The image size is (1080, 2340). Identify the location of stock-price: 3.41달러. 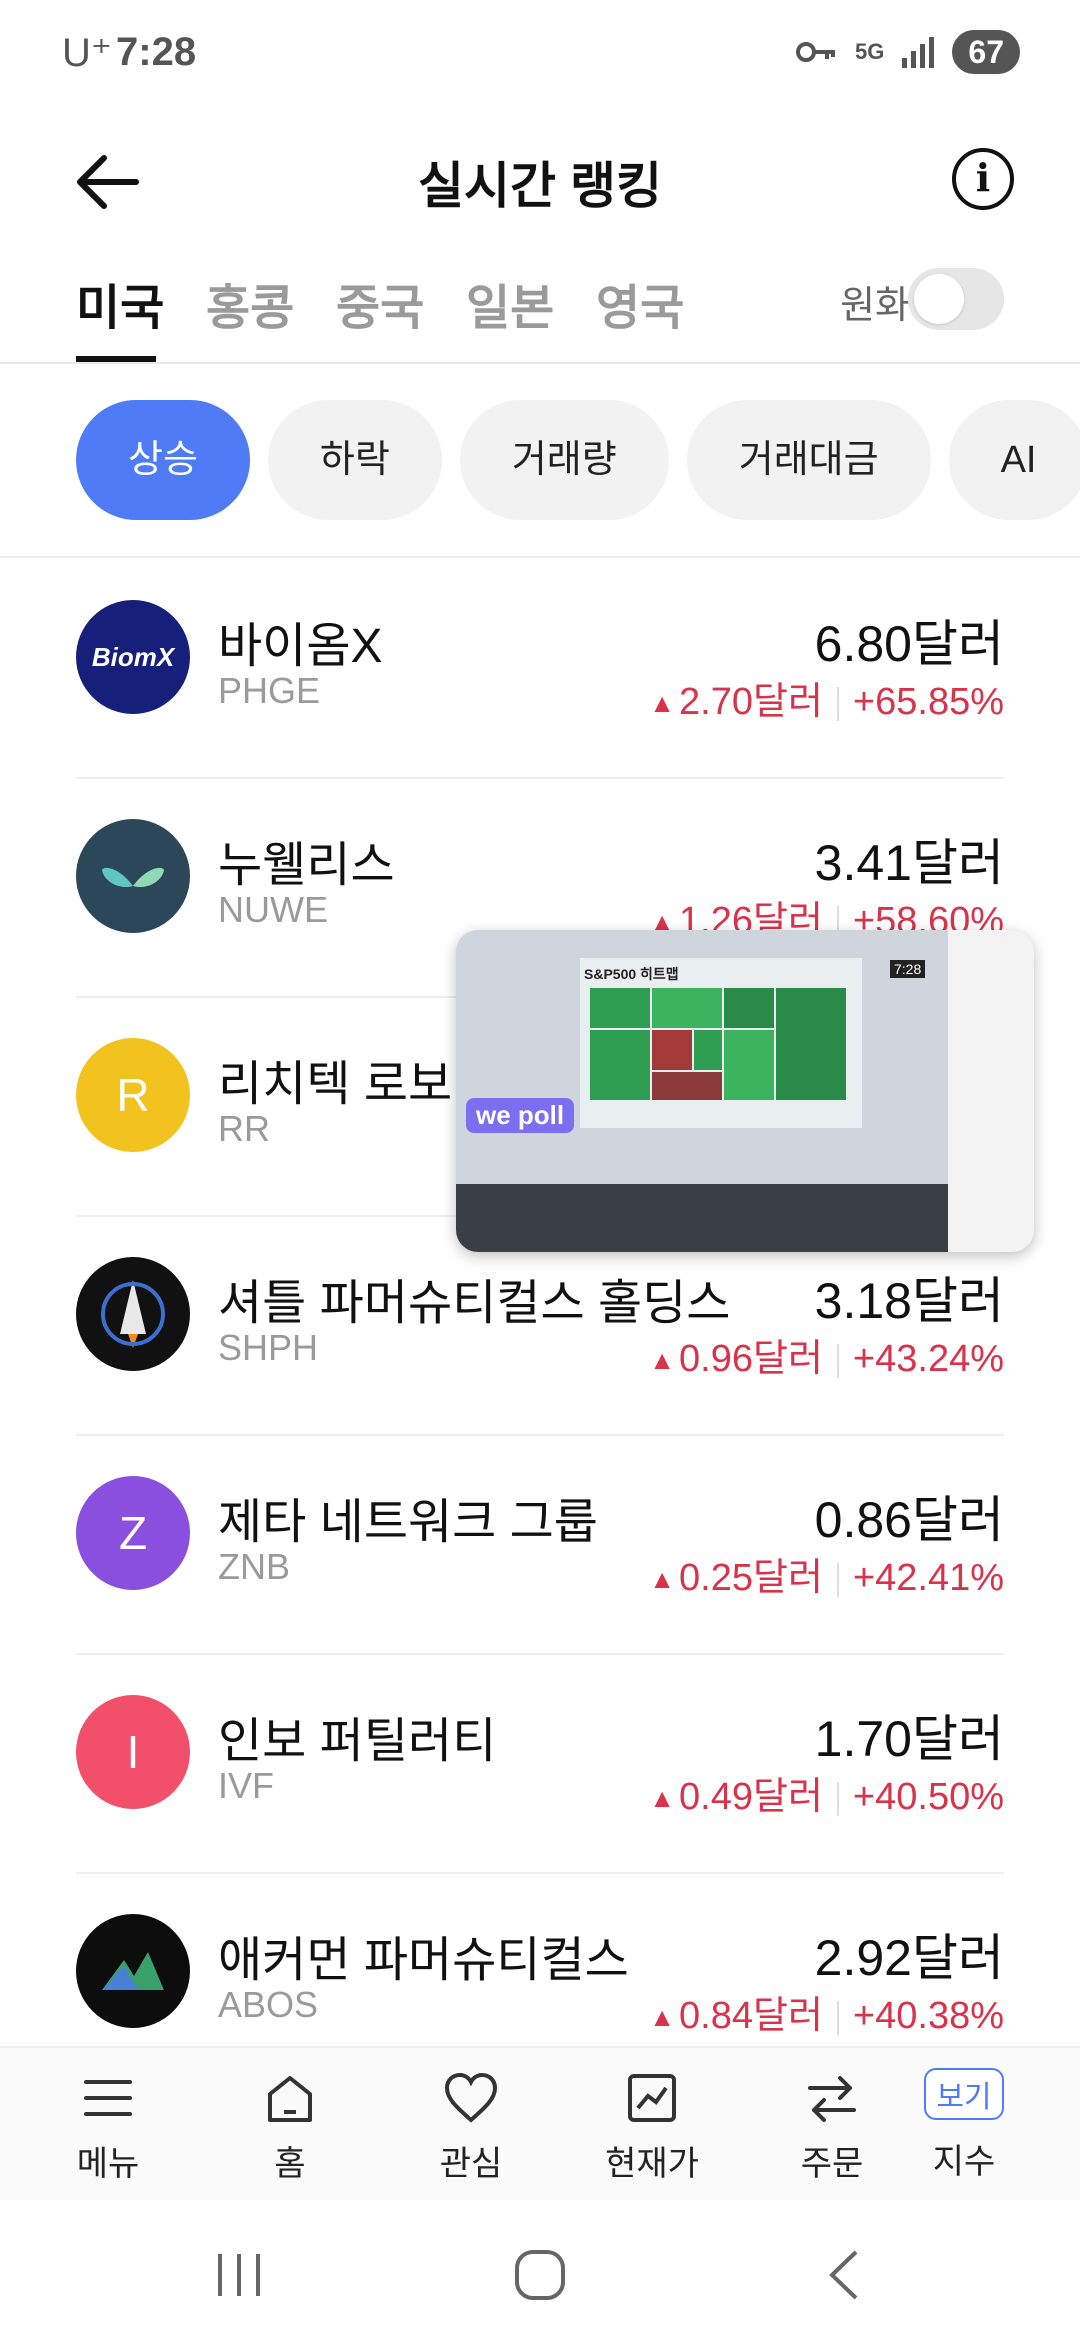
(909, 863).